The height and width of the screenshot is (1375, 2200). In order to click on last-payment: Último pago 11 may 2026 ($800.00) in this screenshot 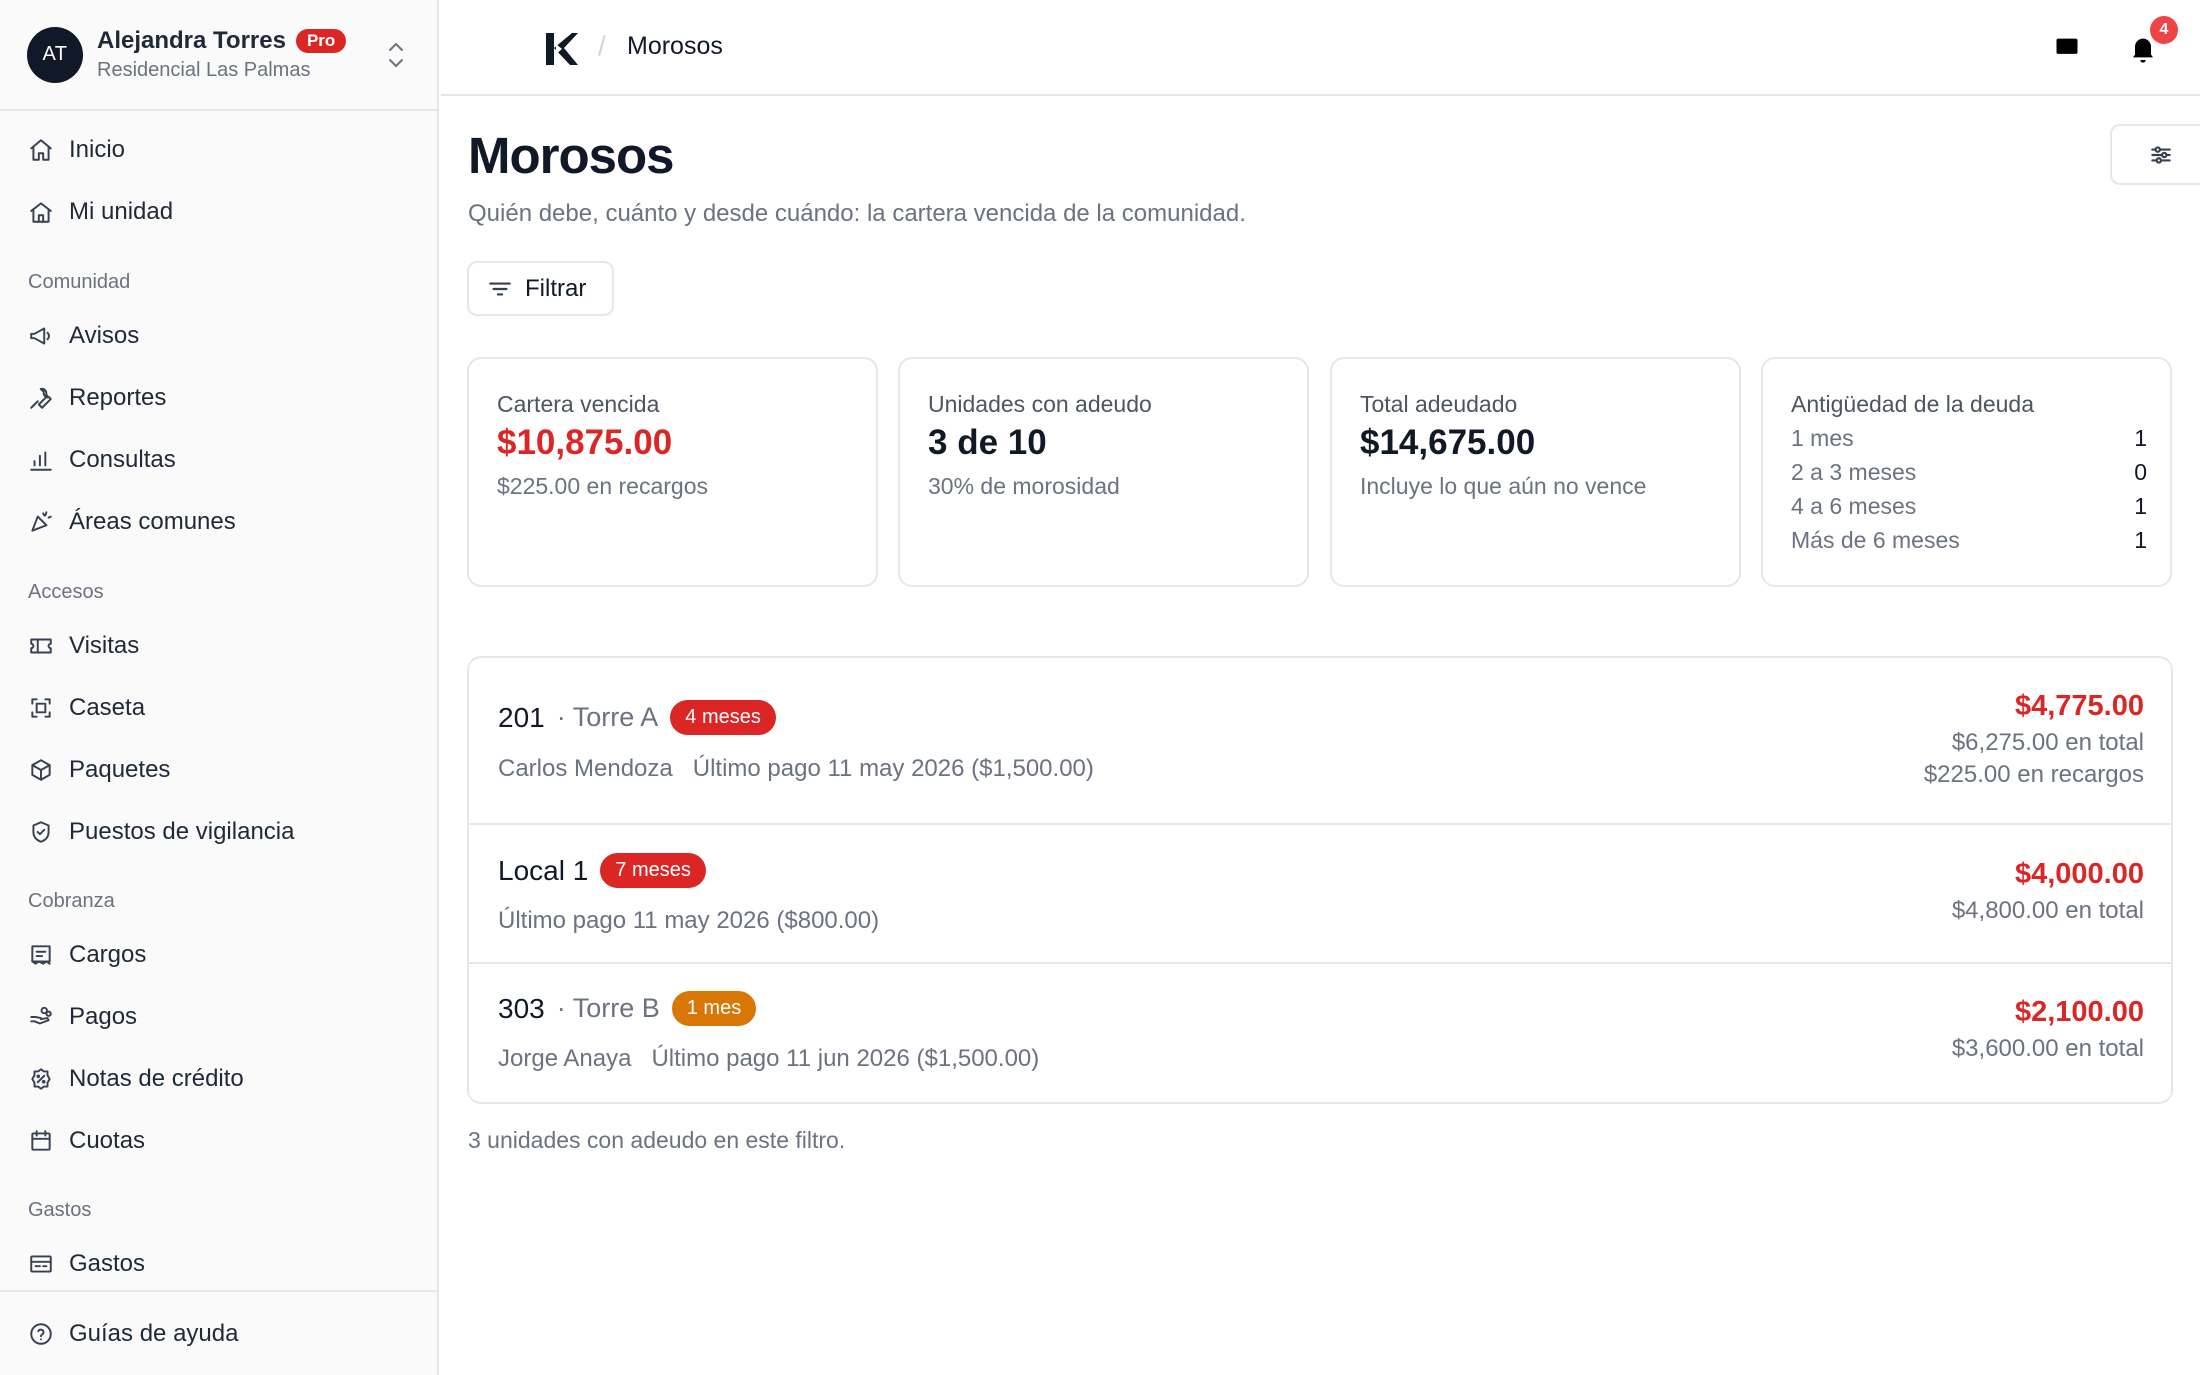, I will do `click(689, 920)`.